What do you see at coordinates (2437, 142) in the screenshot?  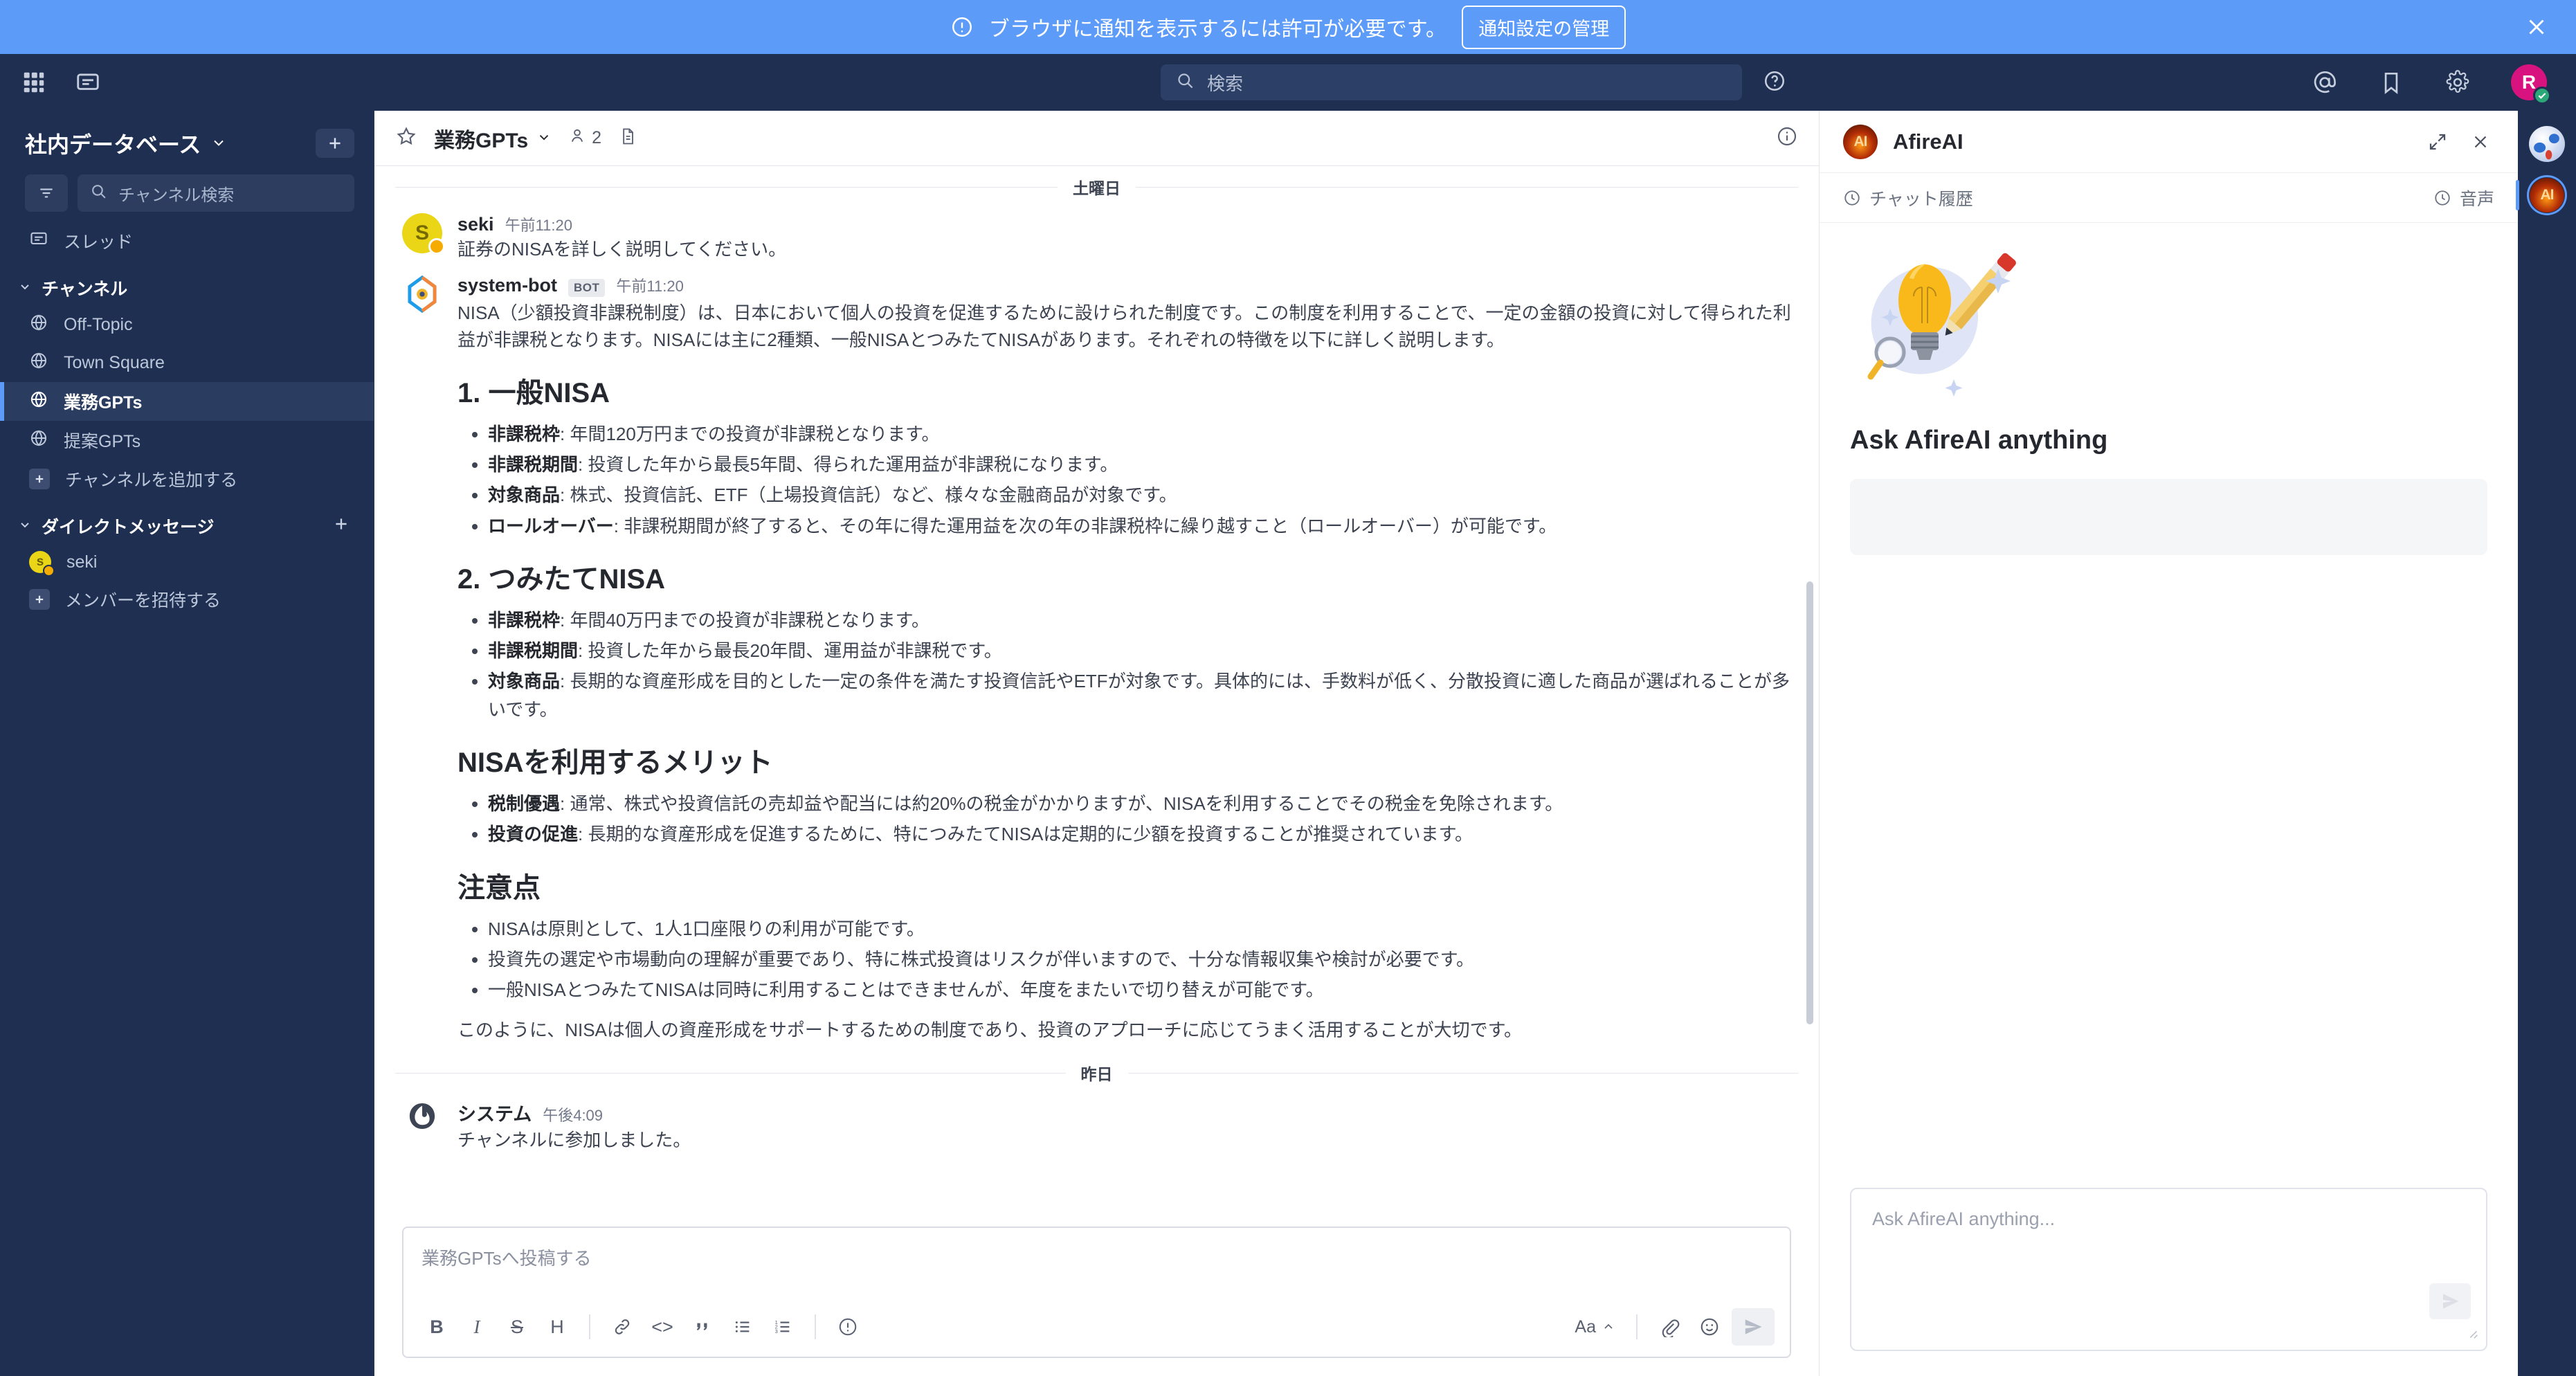 I see `expand-icon` at bounding box center [2437, 142].